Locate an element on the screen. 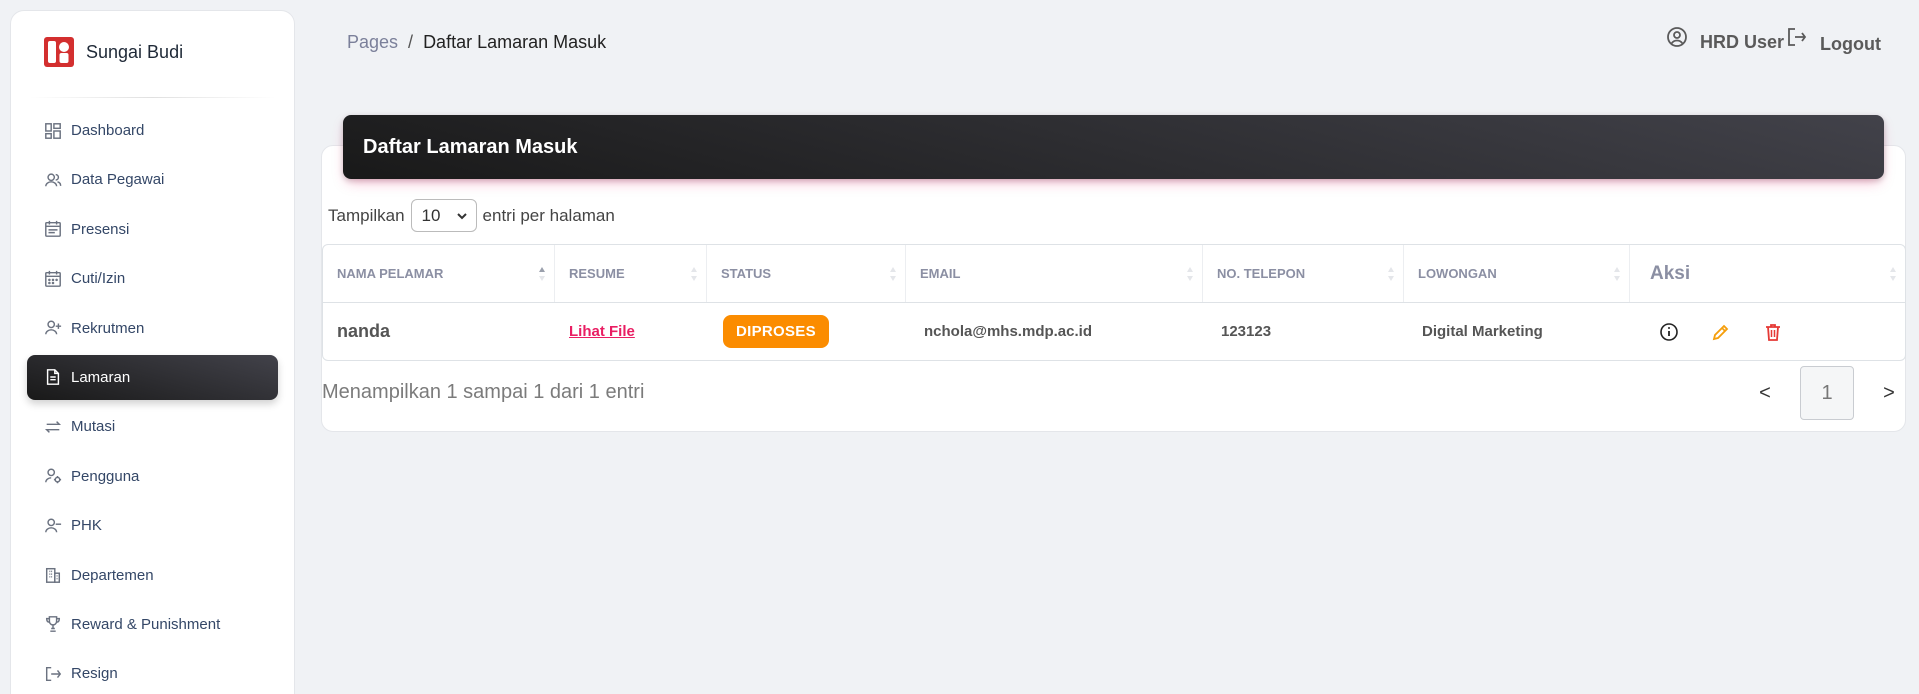  column-label: LOWONGAN is located at coordinates (1457, 273).